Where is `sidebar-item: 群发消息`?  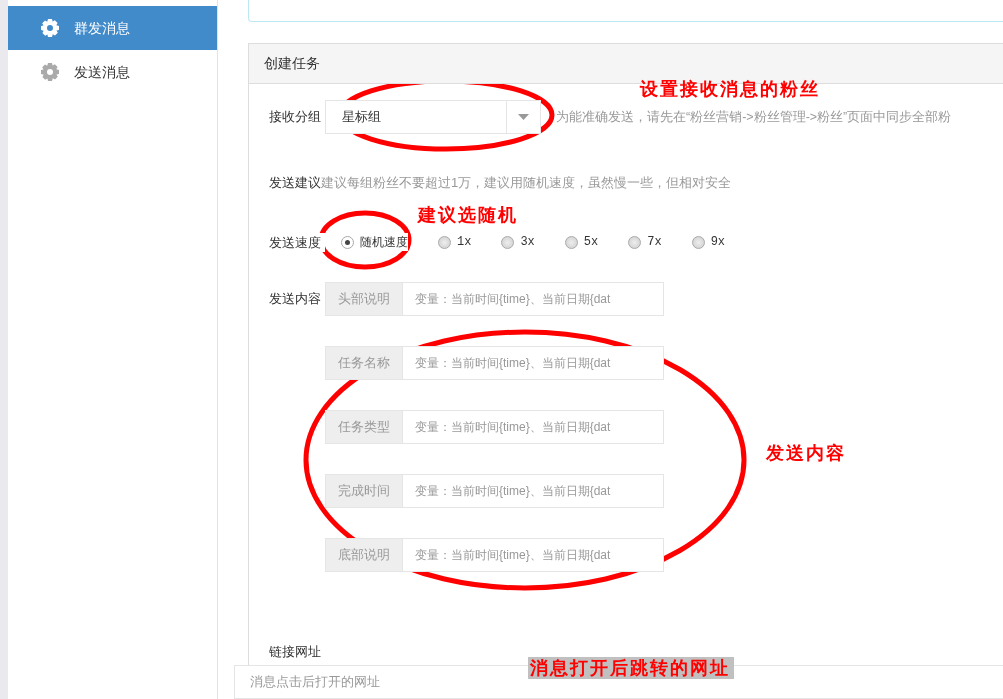
sidebar-item: 群发消息 is located at coordinates (112, 28).